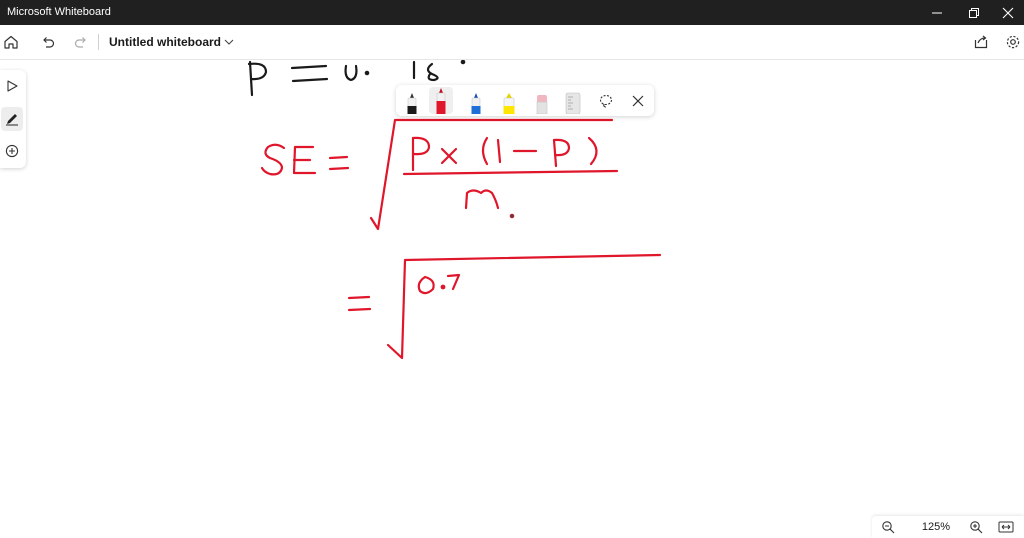 The width and height of the screenshot is (1024, 538). I want to click on black-pen-button, so click(412, 100).